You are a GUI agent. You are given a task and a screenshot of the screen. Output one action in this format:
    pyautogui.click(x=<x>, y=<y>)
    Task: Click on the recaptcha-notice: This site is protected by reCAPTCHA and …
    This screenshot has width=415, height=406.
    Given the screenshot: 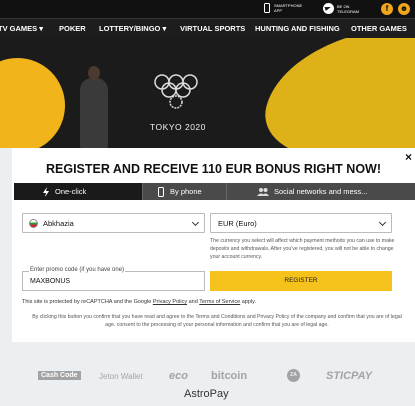 What is the action you would take?
    pyautogui.click(x=139, y=302)
    